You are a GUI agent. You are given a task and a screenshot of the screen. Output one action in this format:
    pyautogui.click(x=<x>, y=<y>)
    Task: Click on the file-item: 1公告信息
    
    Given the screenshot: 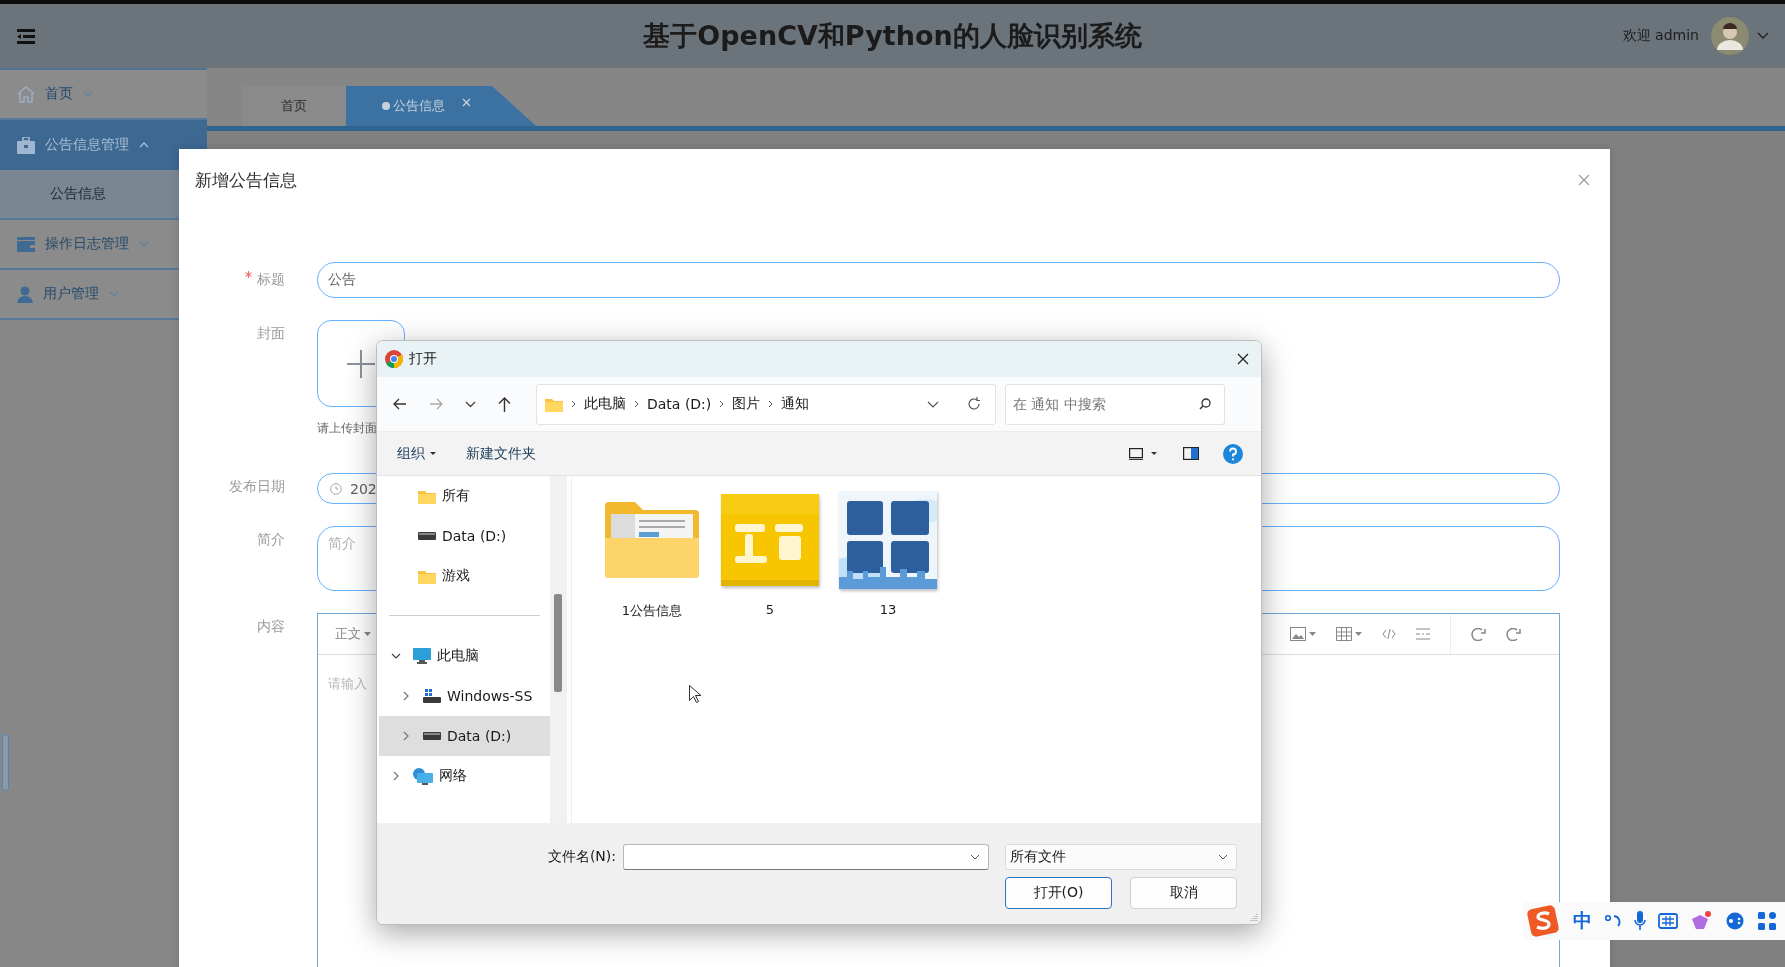 What is the action you would take?
    pyautogui.click(x=652, y=554)
    